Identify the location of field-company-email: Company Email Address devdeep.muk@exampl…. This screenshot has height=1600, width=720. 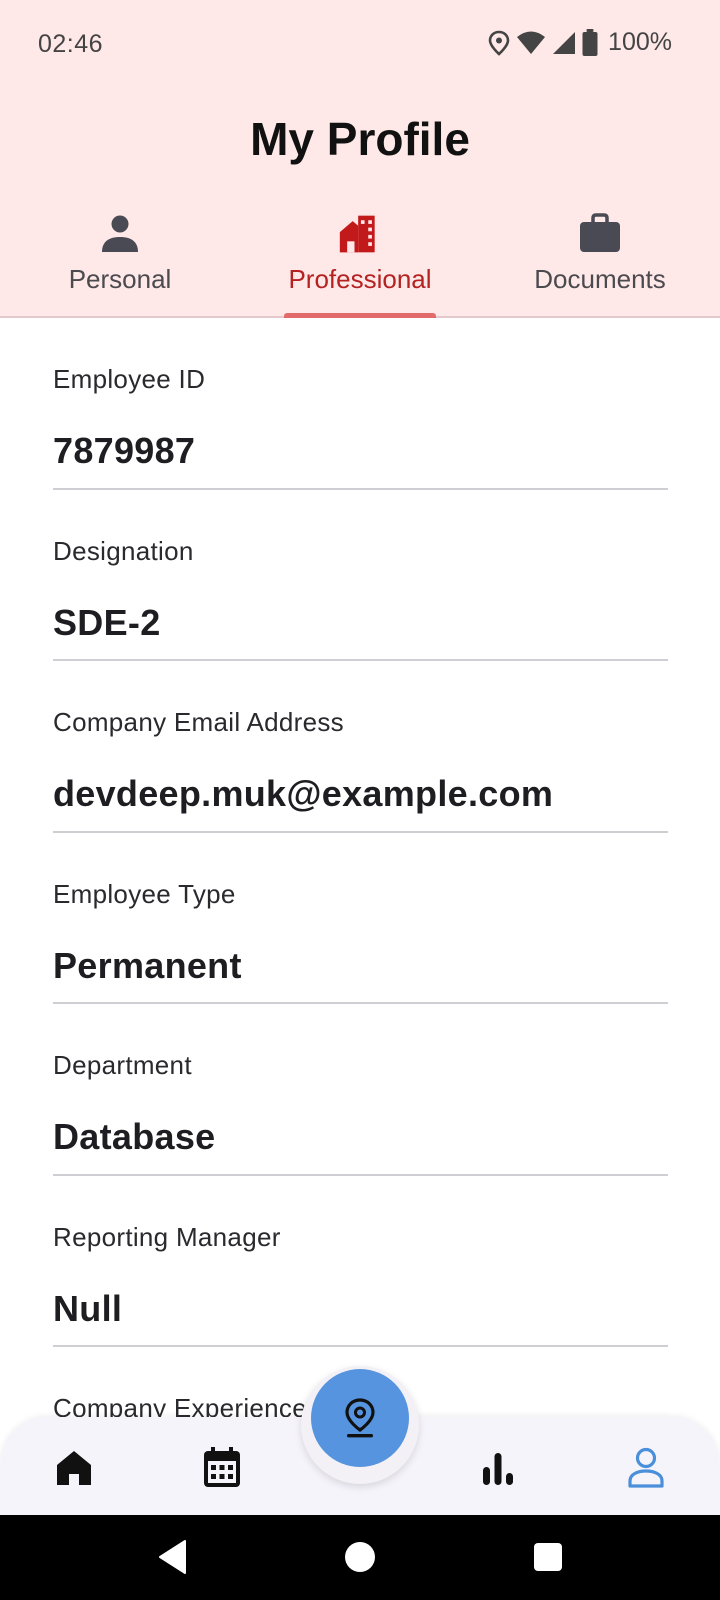
(360, 747).